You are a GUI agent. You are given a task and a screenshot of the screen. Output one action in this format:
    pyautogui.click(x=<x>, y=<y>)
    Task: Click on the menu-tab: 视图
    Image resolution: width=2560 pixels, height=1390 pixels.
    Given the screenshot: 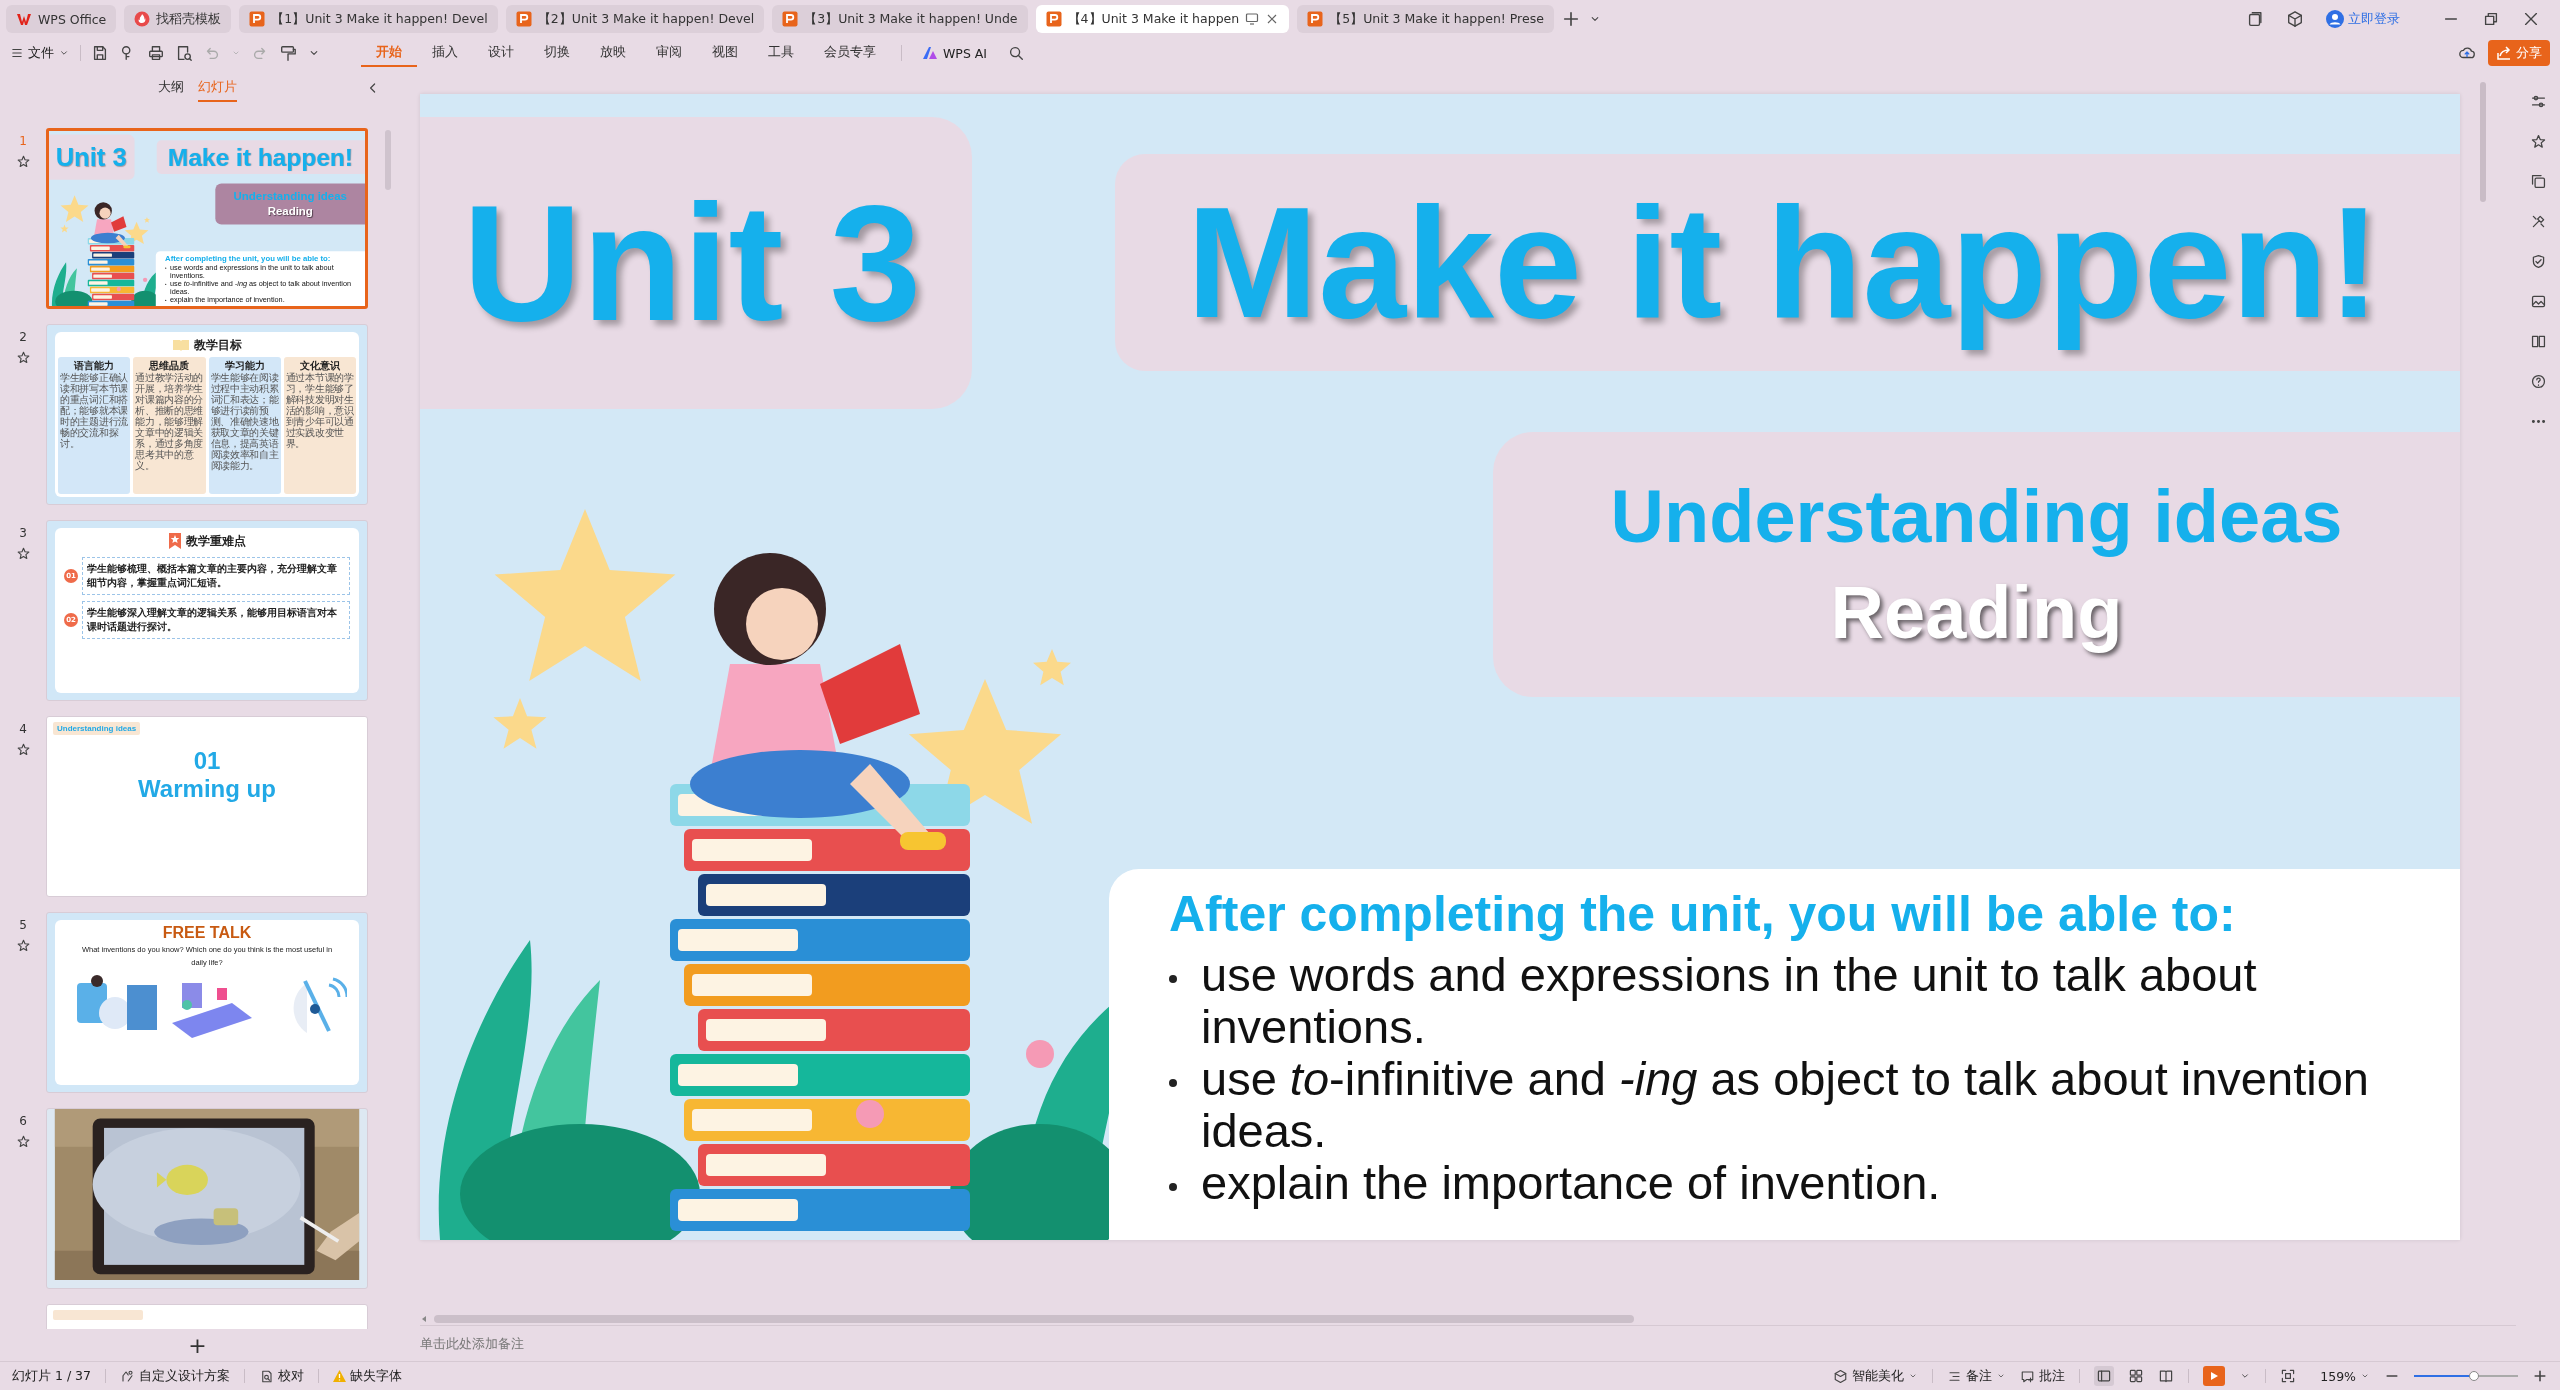 What is the action you would take?
    pyautogui.click(x=725, y=53)
    